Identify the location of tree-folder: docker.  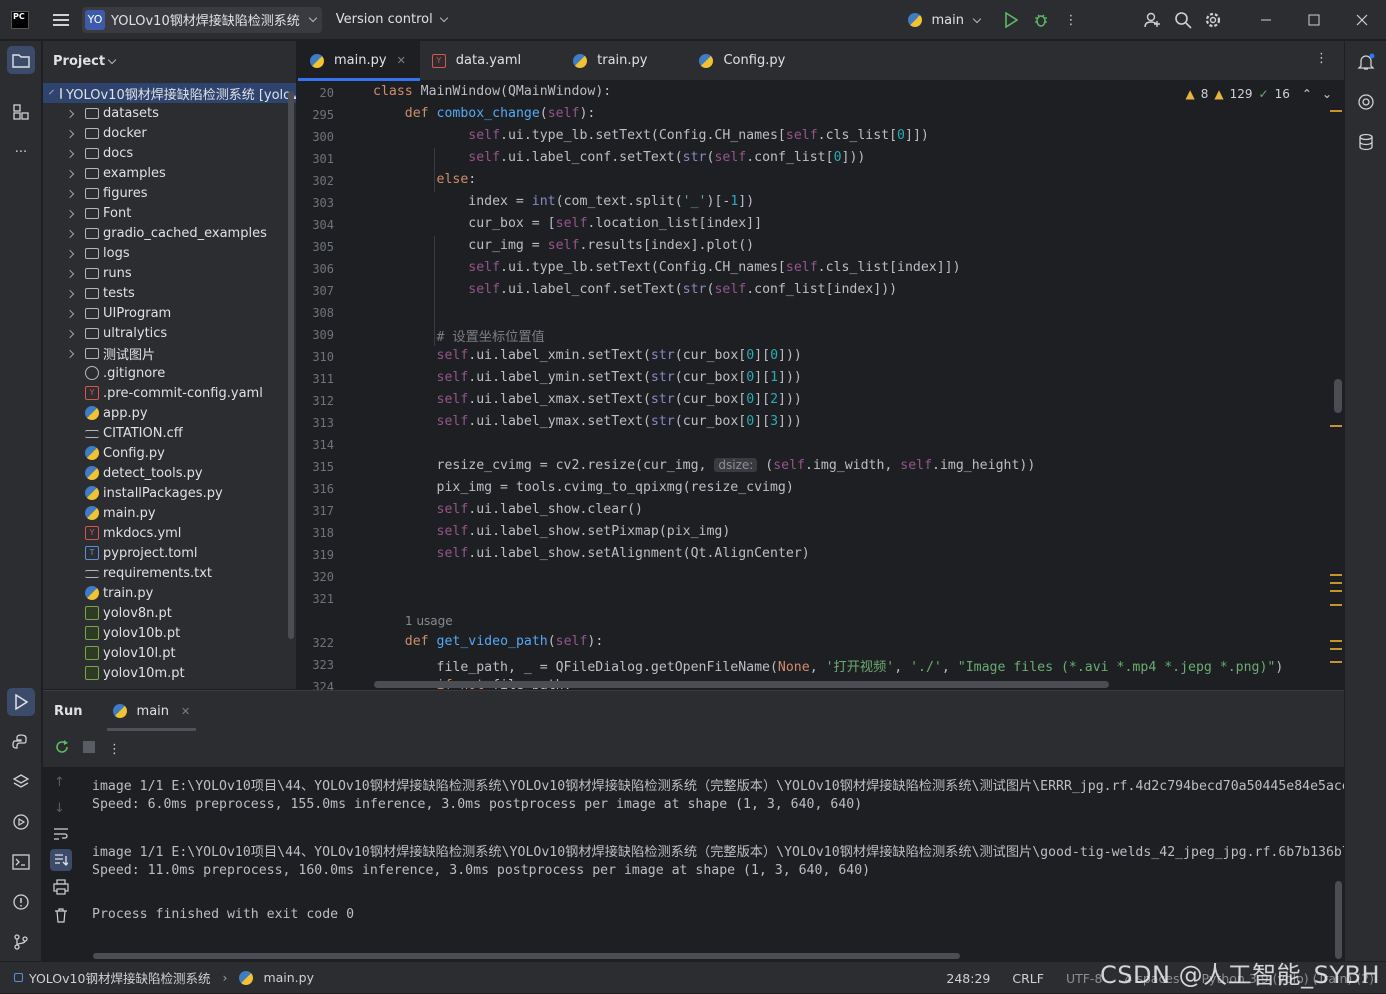
(169, 133).